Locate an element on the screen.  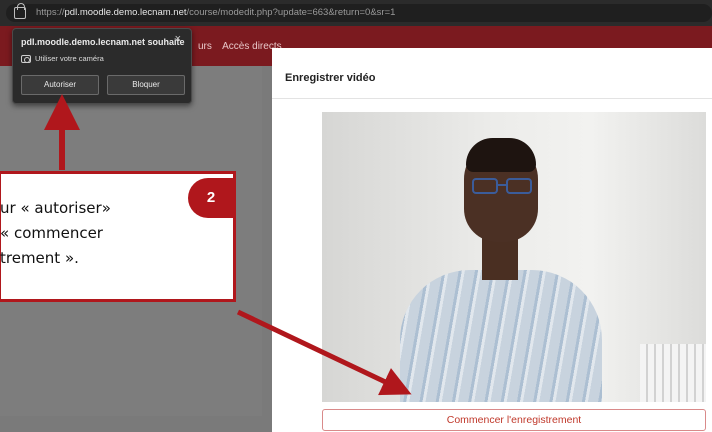
nav-link-courses: urs is located at coordinates (205, 46).